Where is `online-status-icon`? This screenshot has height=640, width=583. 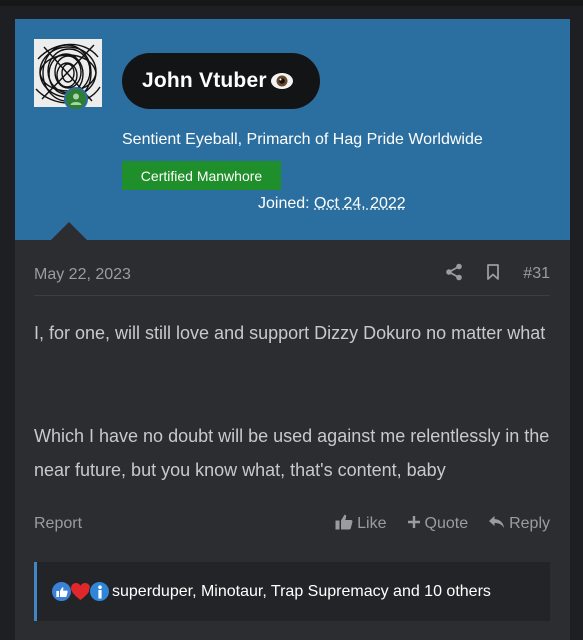 online-status-icon is located at coordinates (76, 99).